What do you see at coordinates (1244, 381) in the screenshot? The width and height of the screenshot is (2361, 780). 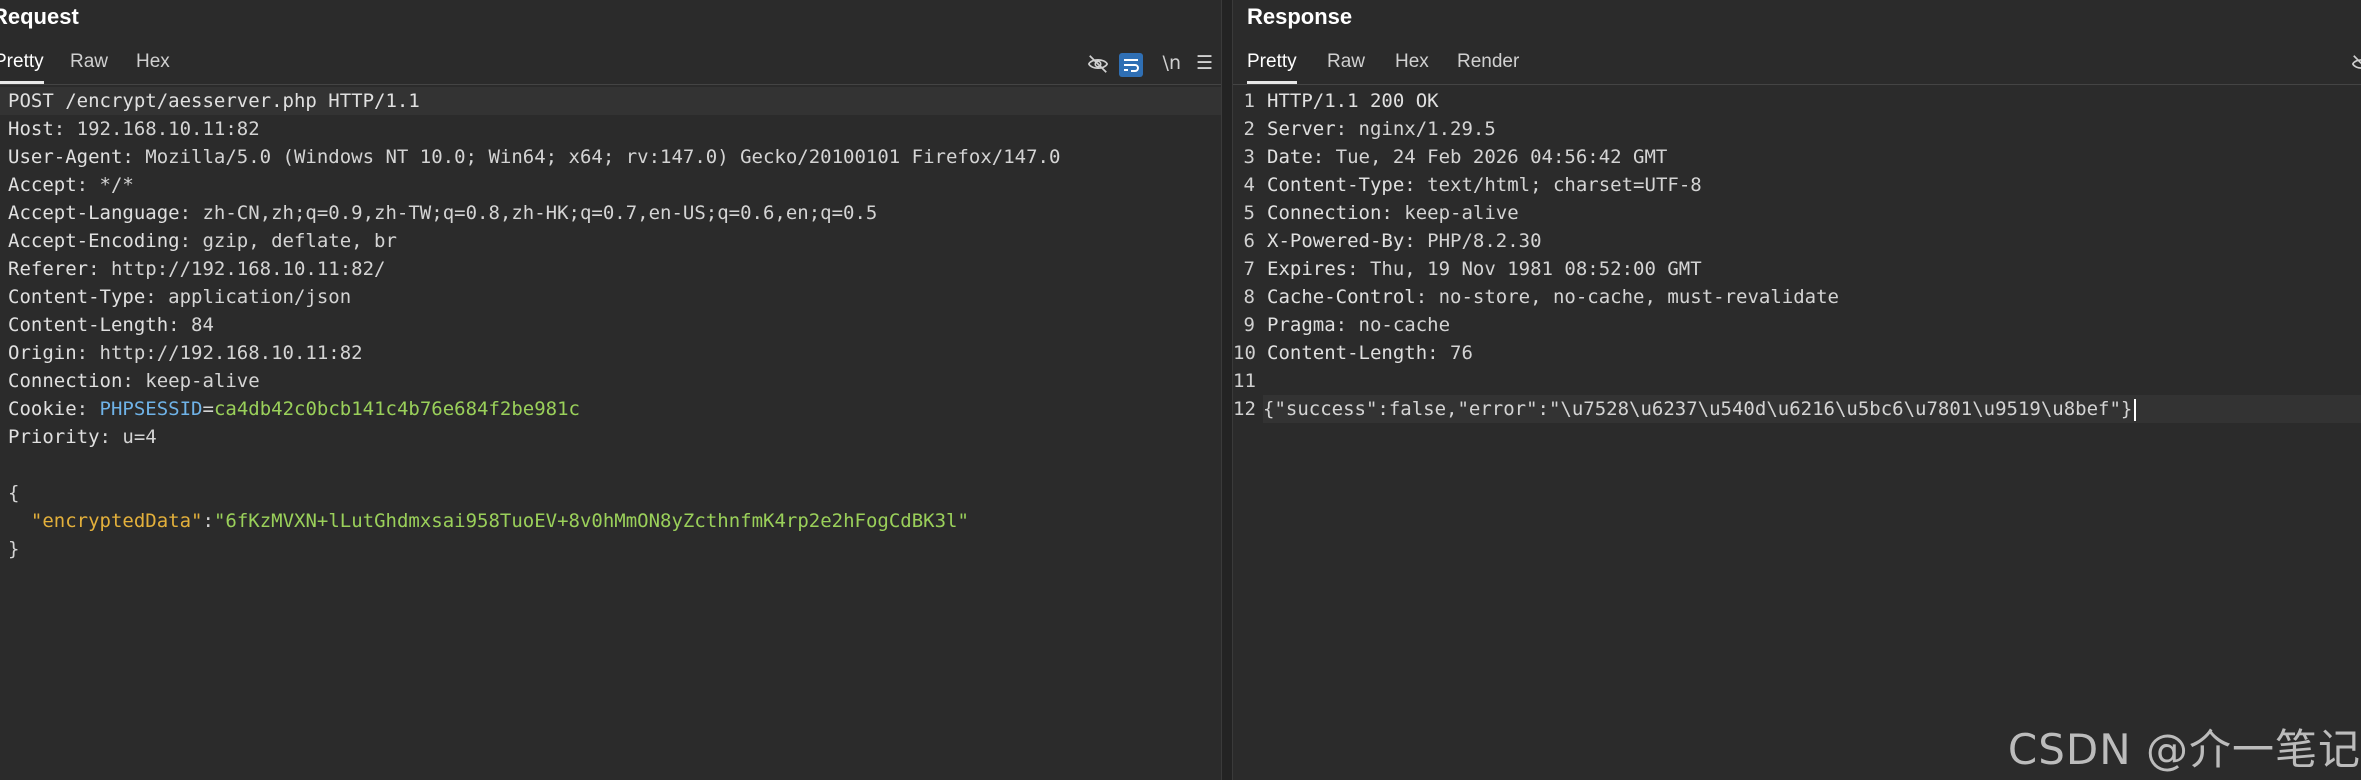 I see `line-number: 11` at bounding box center [1244, 381].